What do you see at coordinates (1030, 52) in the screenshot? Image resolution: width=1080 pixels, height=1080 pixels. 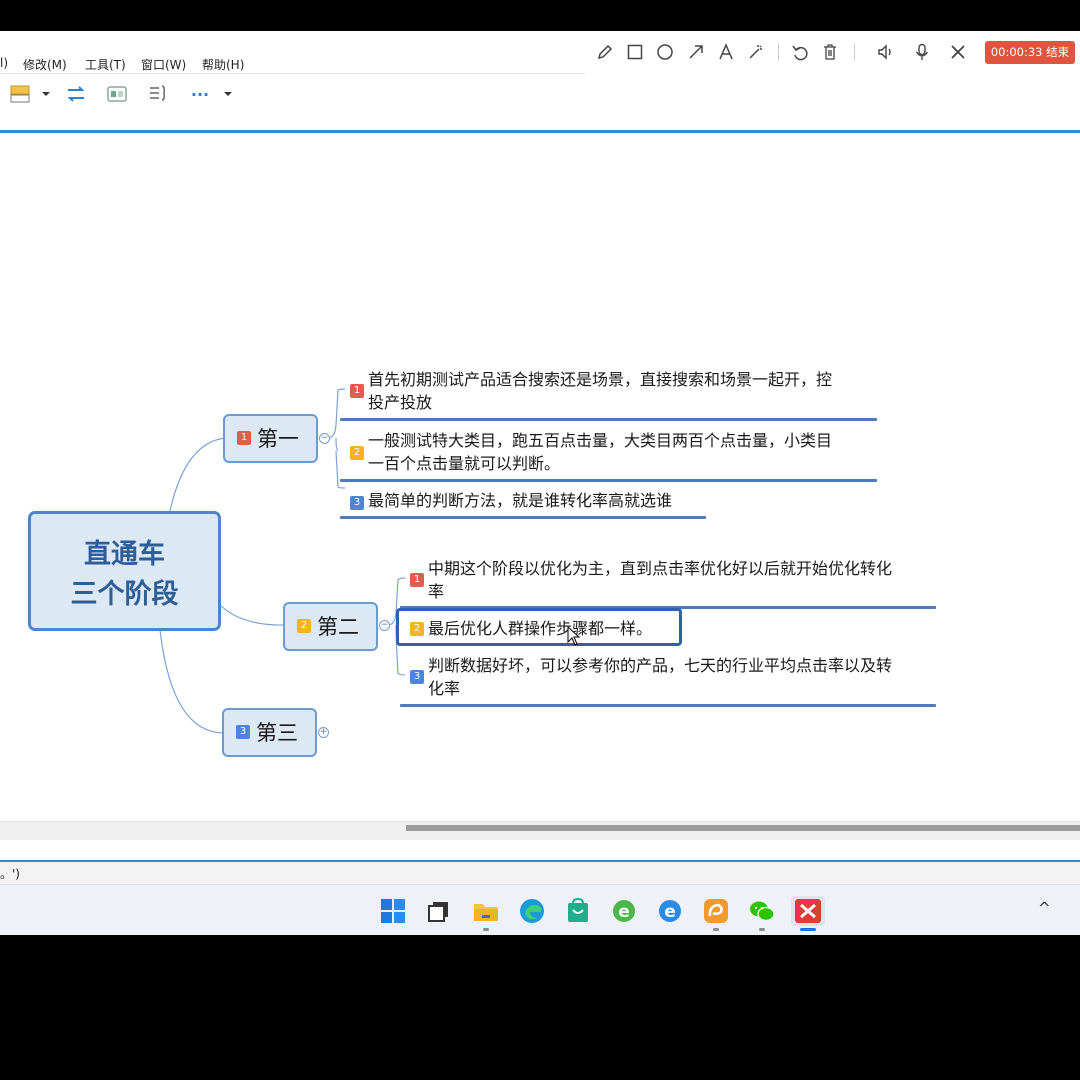 I see `recording-timer-button: 00:00:33 结束` at bounding box center [1030, 52].